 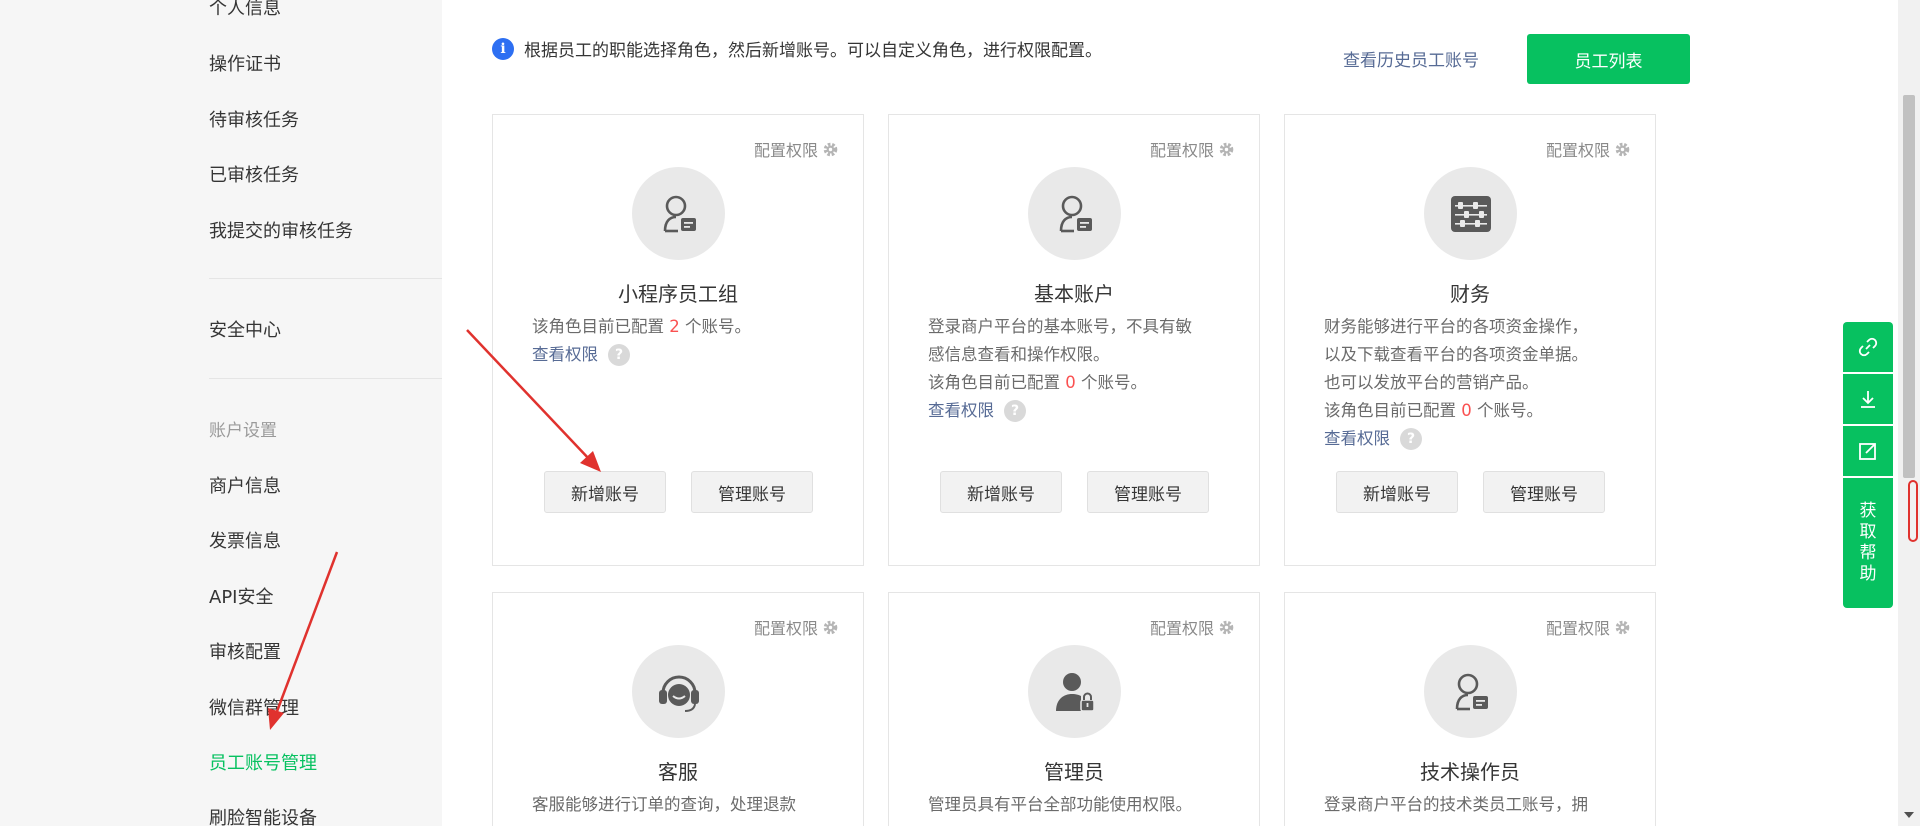 I want to click on nav-item-my-submitted: 我提交的审核任务, so click(x=281, y=230).